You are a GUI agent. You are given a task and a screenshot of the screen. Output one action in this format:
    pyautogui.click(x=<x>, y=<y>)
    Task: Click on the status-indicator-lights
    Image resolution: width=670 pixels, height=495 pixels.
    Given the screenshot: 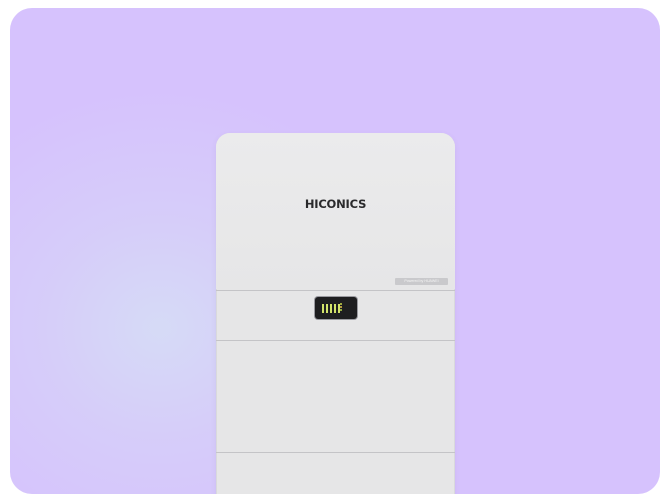 What is the action you would take?
    pyautogui.click(x=341, y=307)
    